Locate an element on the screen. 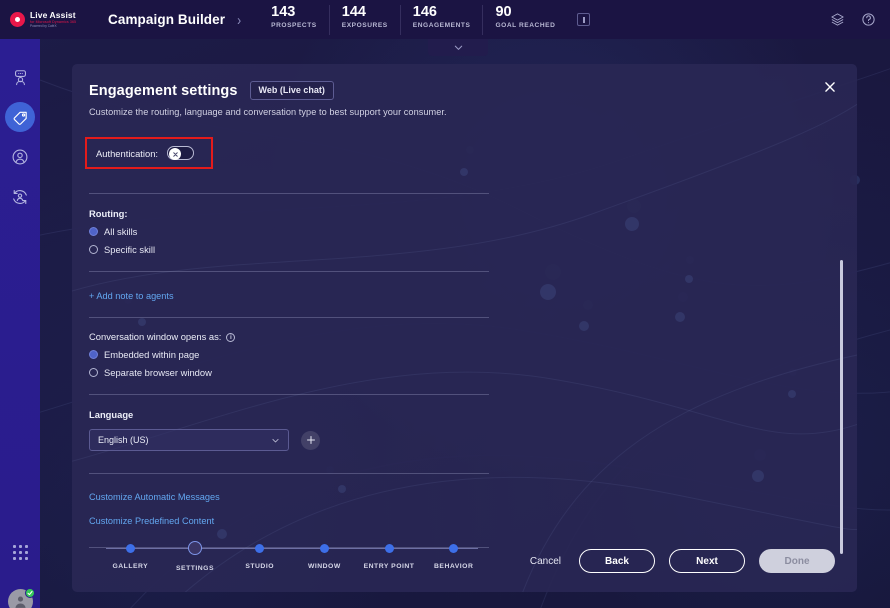  back-button: Back is located at coordinates (617, 561).